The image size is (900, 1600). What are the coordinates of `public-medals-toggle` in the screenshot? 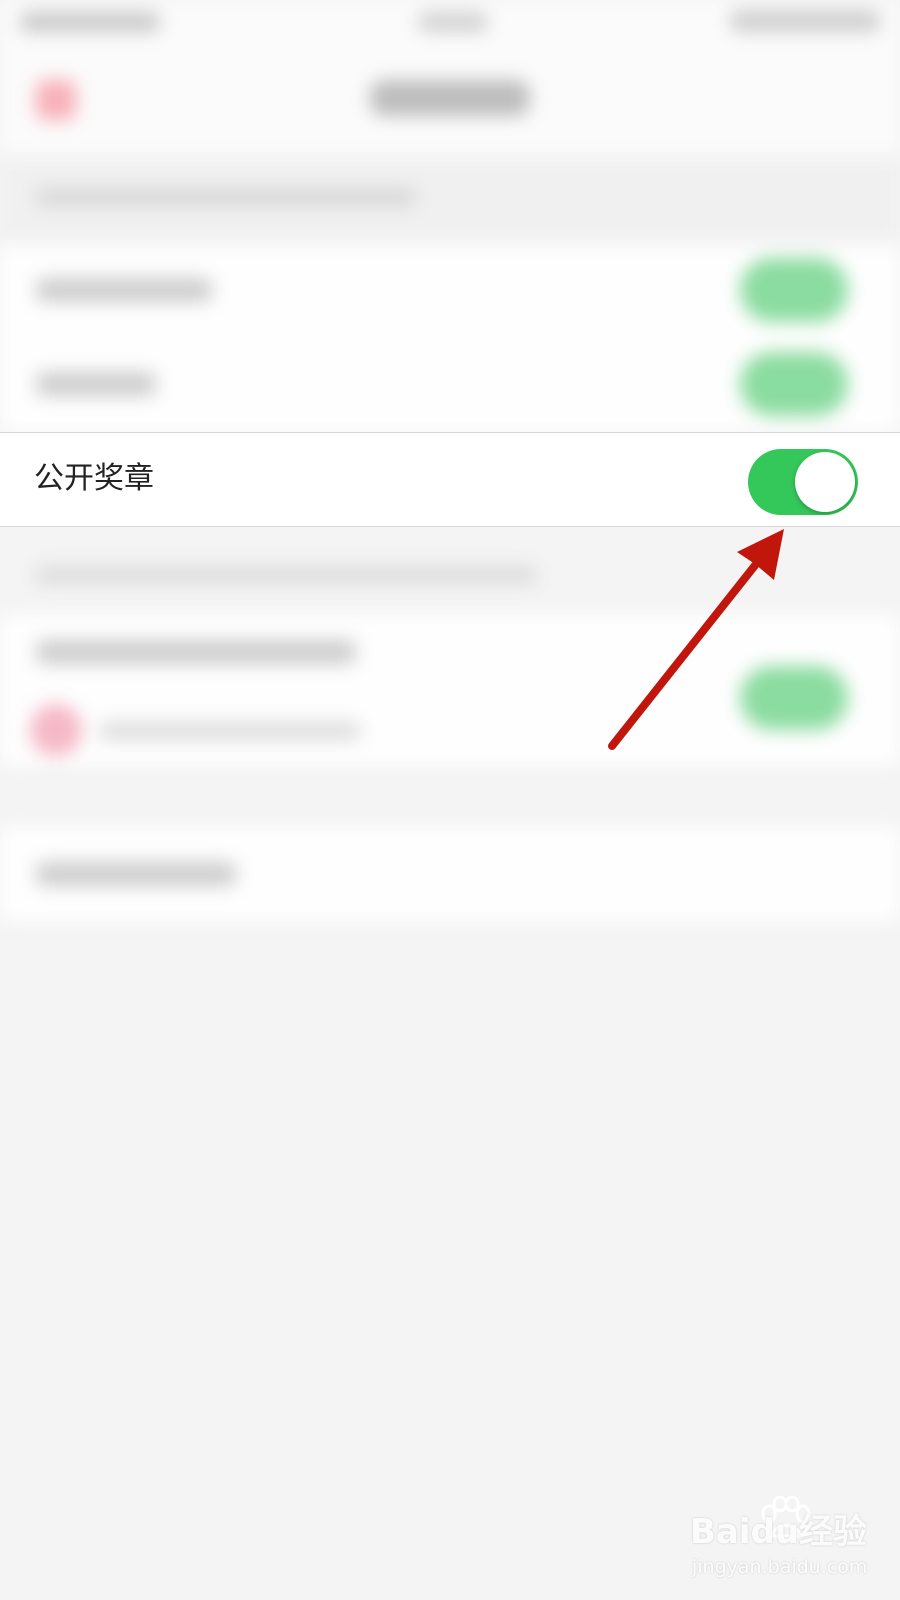 It's located at (803, 482).